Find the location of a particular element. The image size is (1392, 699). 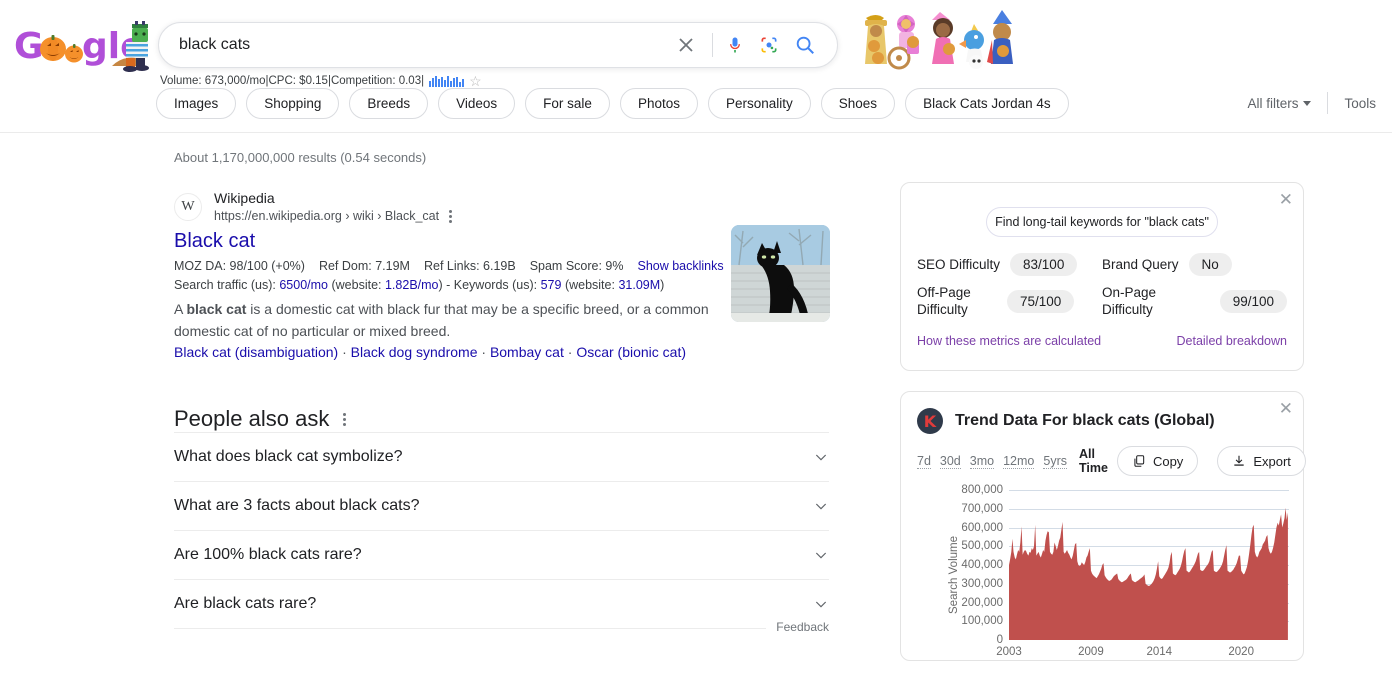

chip-images: Images is located at coordinates (196, 103).